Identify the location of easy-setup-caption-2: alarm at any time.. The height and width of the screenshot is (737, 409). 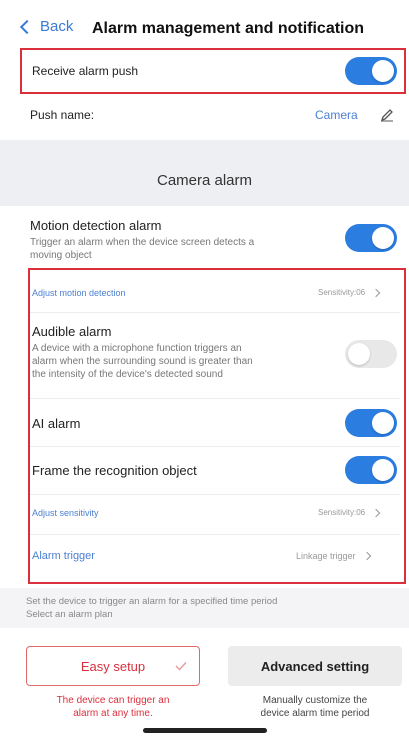
(113, 713).